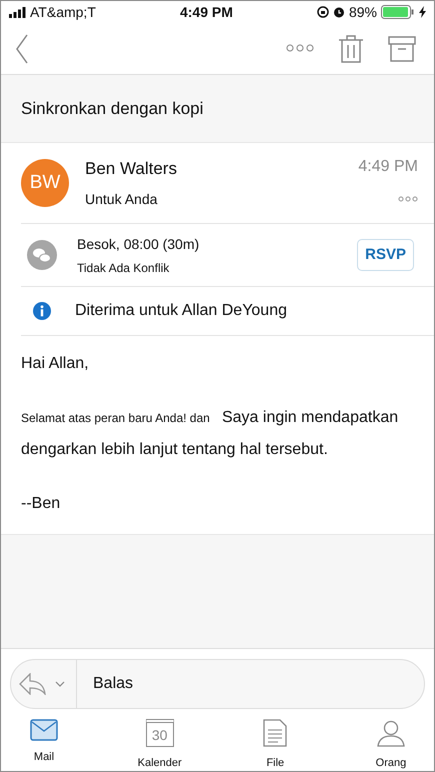  I want to click on calendar-icon: 30, so click(160, 733).